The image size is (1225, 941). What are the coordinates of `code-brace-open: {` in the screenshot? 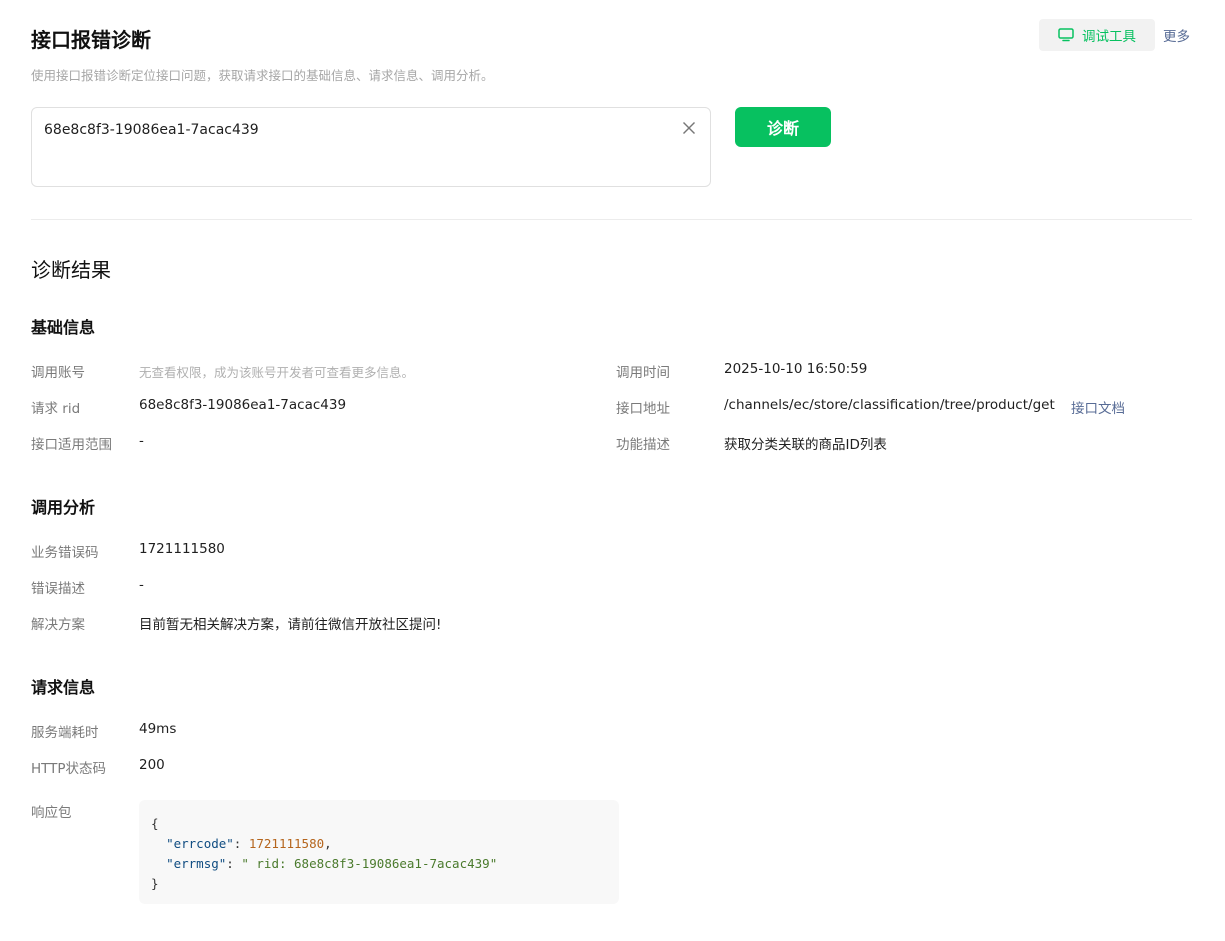 It's located at (155, 823).